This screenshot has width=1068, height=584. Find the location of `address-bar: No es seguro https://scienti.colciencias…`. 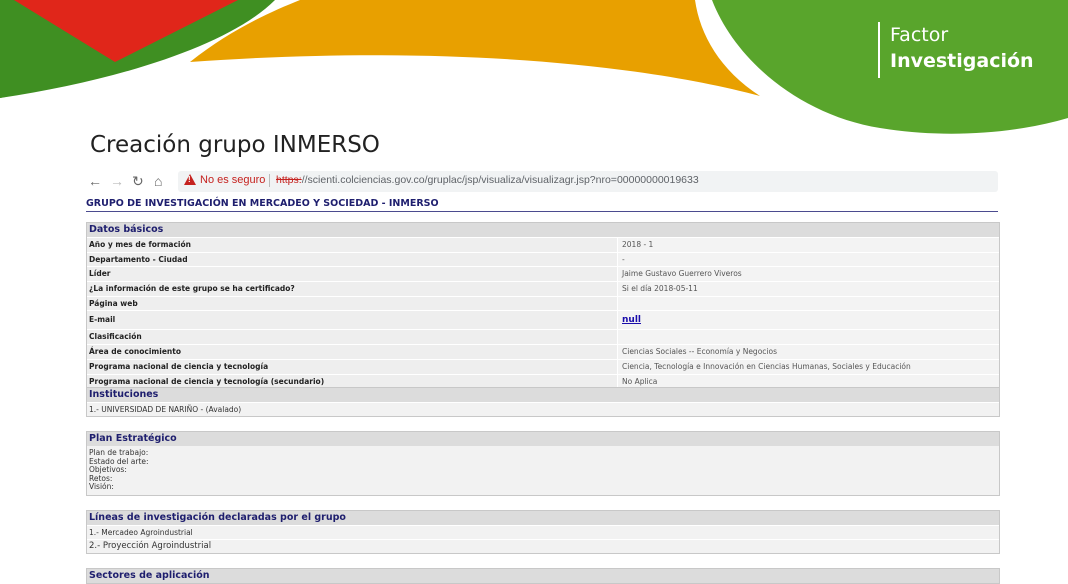

address-bar: No es seguro https://scienti.colciencias… is located at coordinates (588, 181).